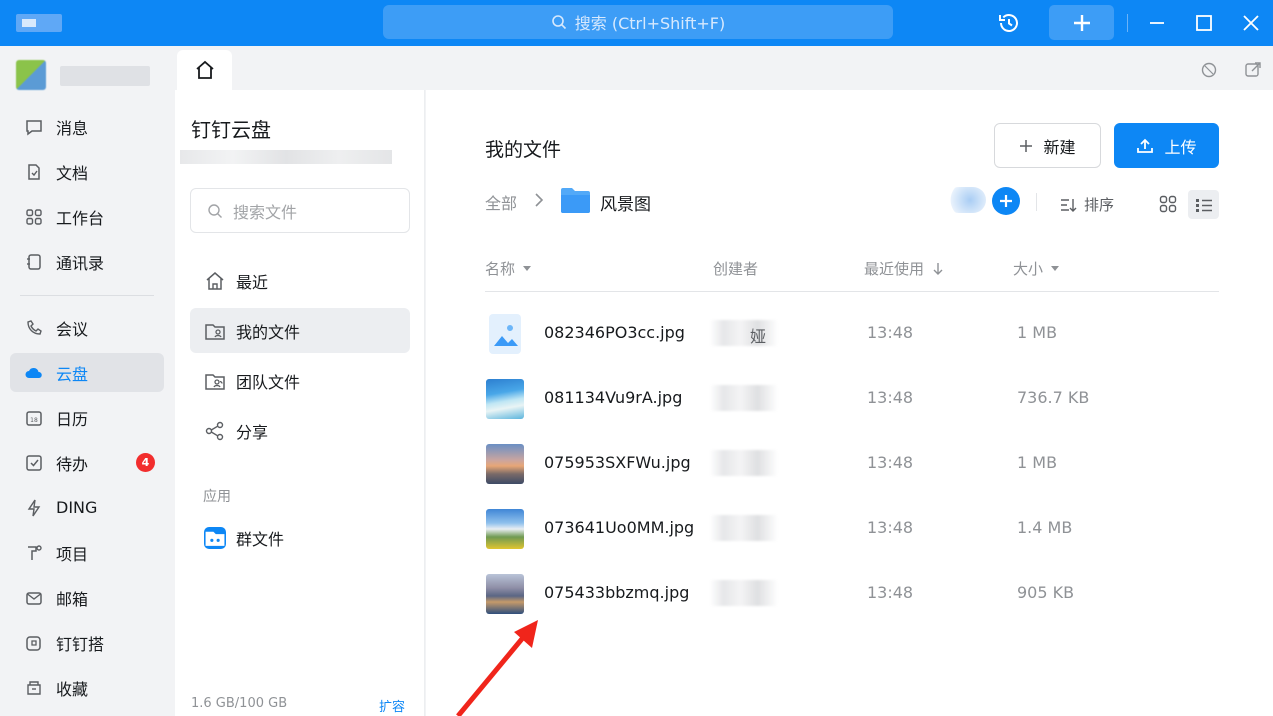  I want to click on tab-home, so click(204, 70).